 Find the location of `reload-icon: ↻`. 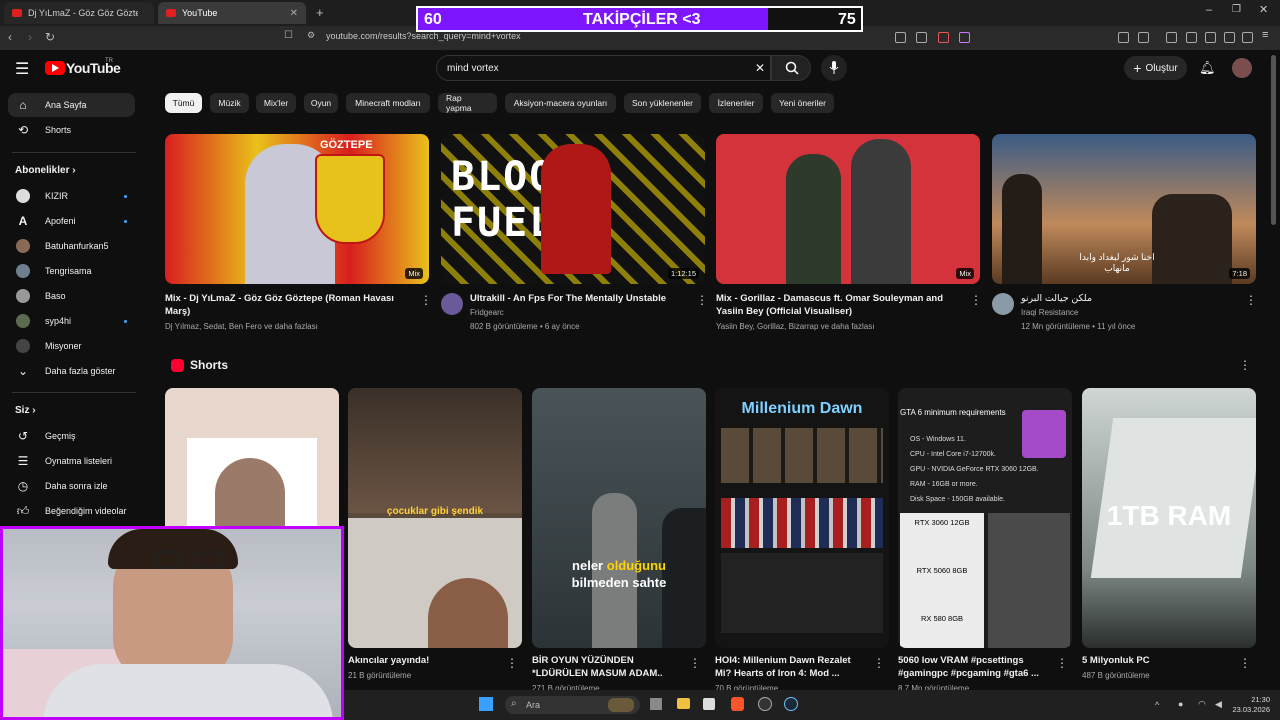

reload-icon: ↻ is located at coordinates (50, 37).